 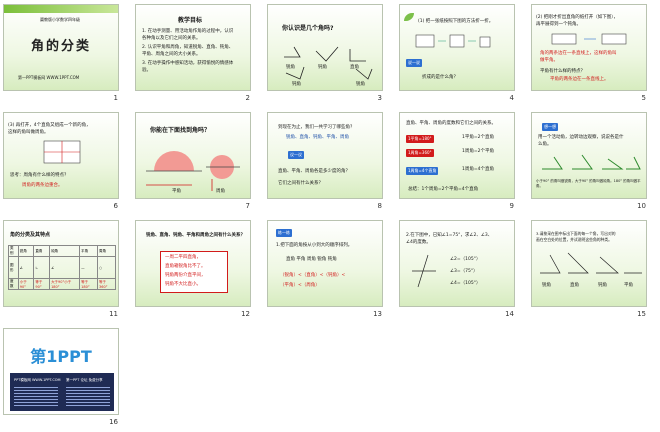 What do you see at coordinates (30, 235) in the screenshot?
I see `slide-11-heading: 角的分类及其特点` at bounding box center [30, 235].